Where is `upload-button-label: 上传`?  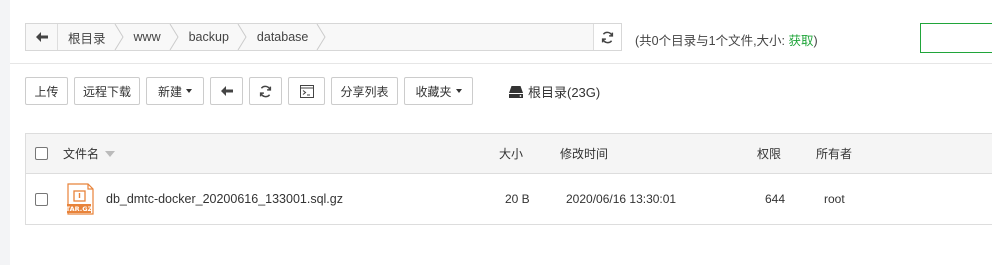
upload-button-label: 上传 is located at coordinates (46, 91).